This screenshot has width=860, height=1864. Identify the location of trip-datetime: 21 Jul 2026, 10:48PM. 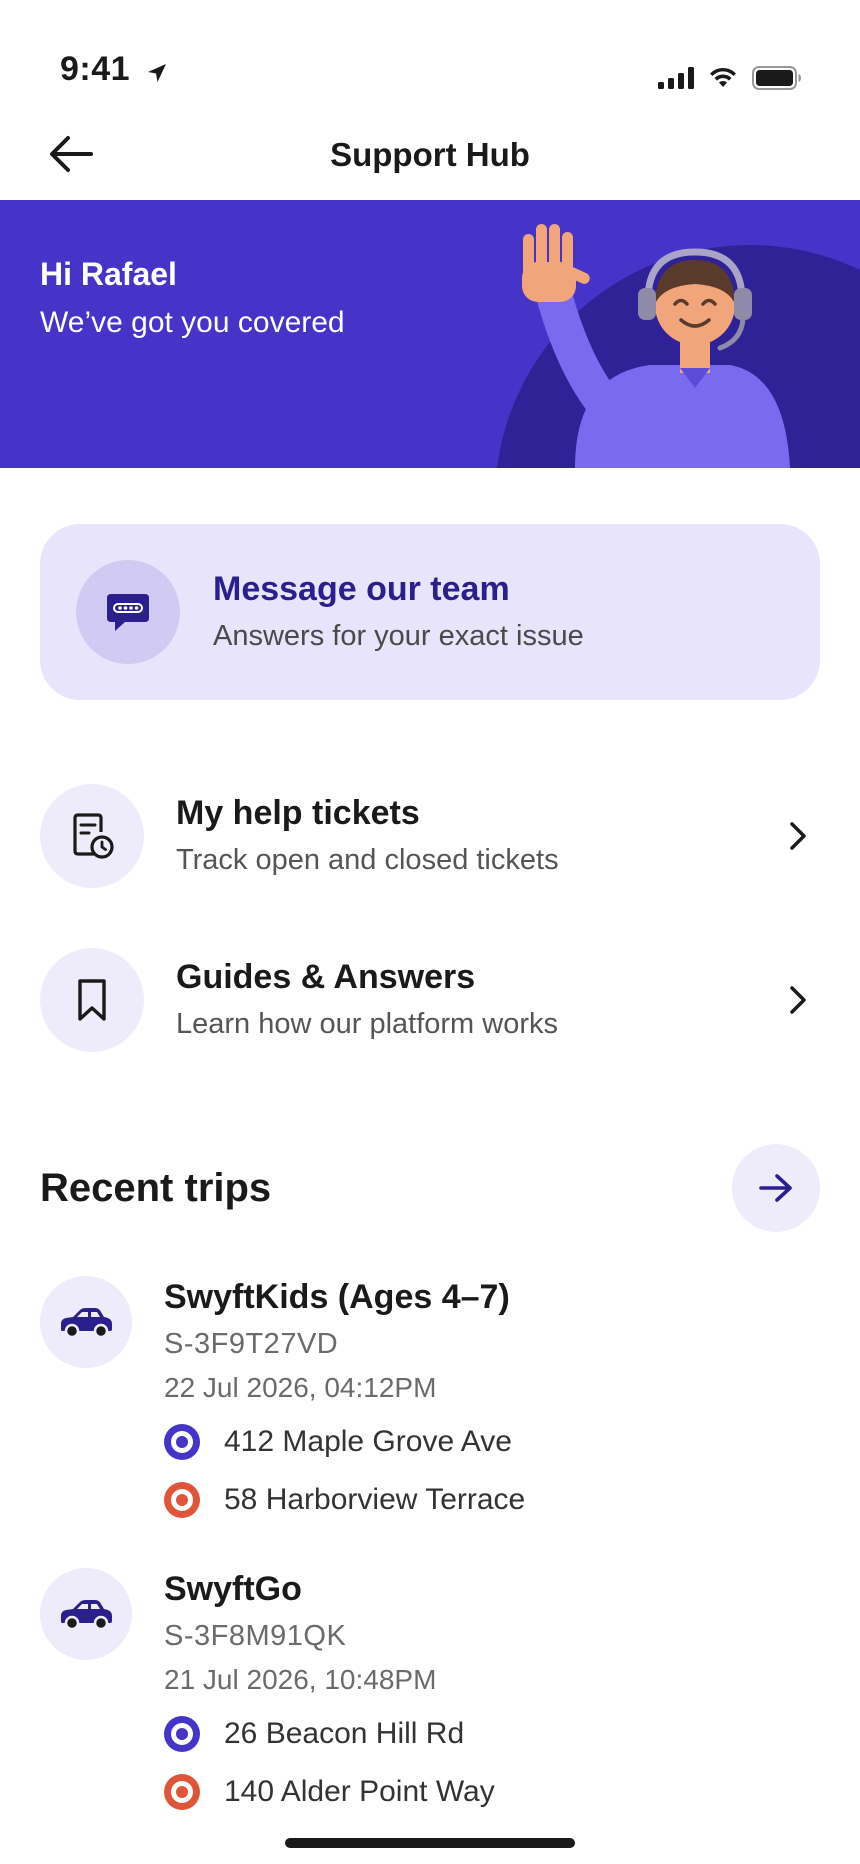
(300, 1679).